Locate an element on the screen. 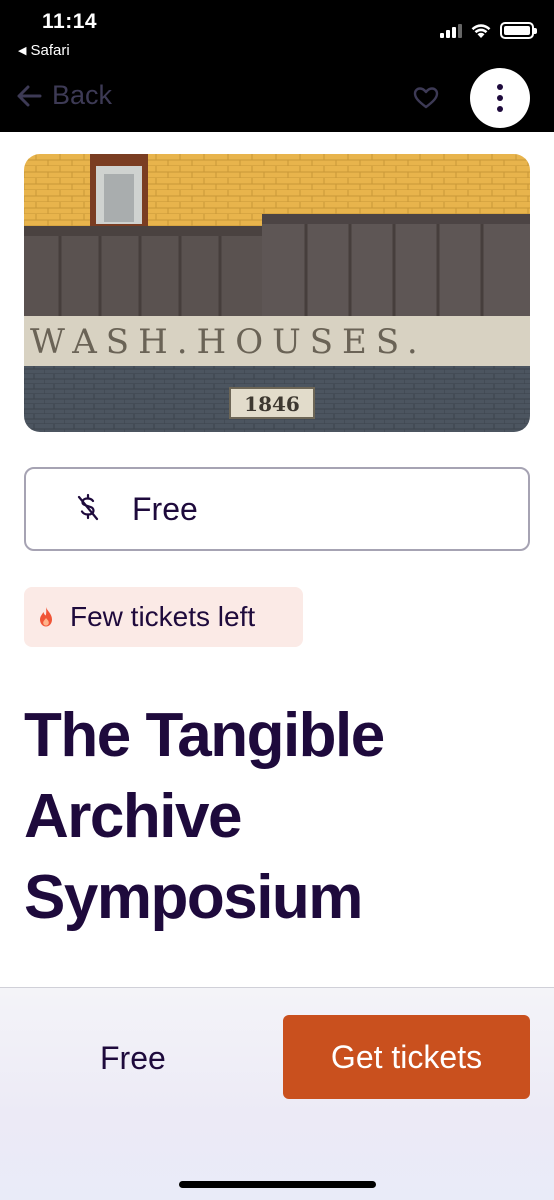 The width and height of the screenshot is (554, 1200). cellular-signal-icon is located at coordinates (451, 30).